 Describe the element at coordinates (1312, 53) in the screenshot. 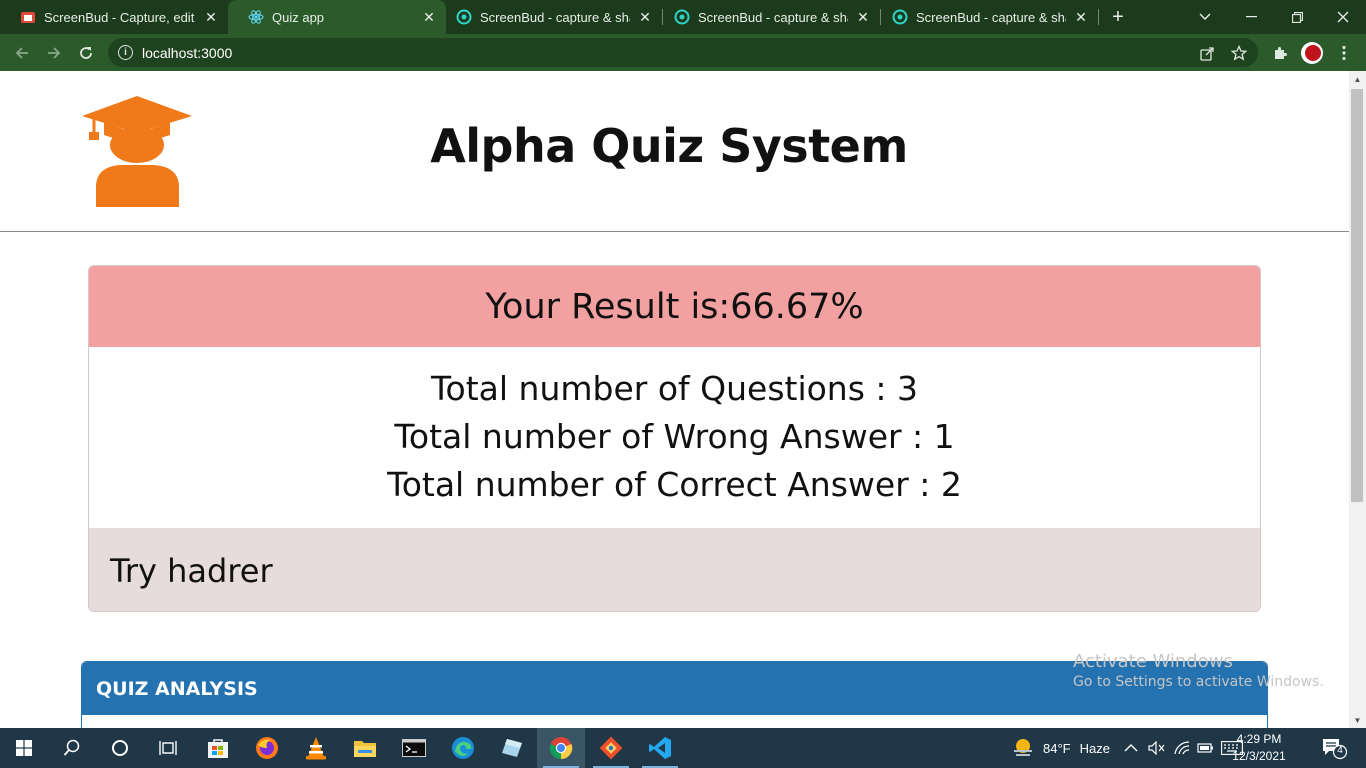

I see `profile-avatar` at that location.